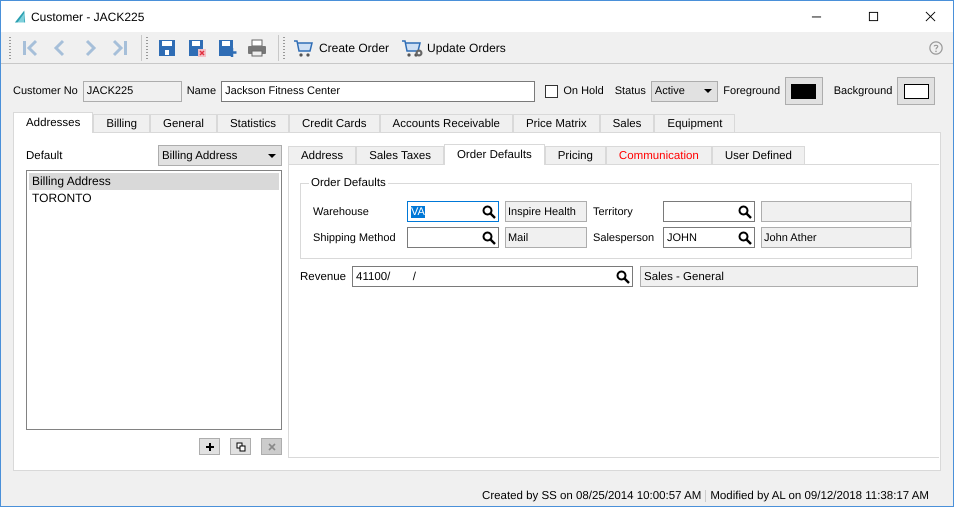 This screenshot has width=954, height=507. I want to click on tab: Statistics, so click(252, 123).